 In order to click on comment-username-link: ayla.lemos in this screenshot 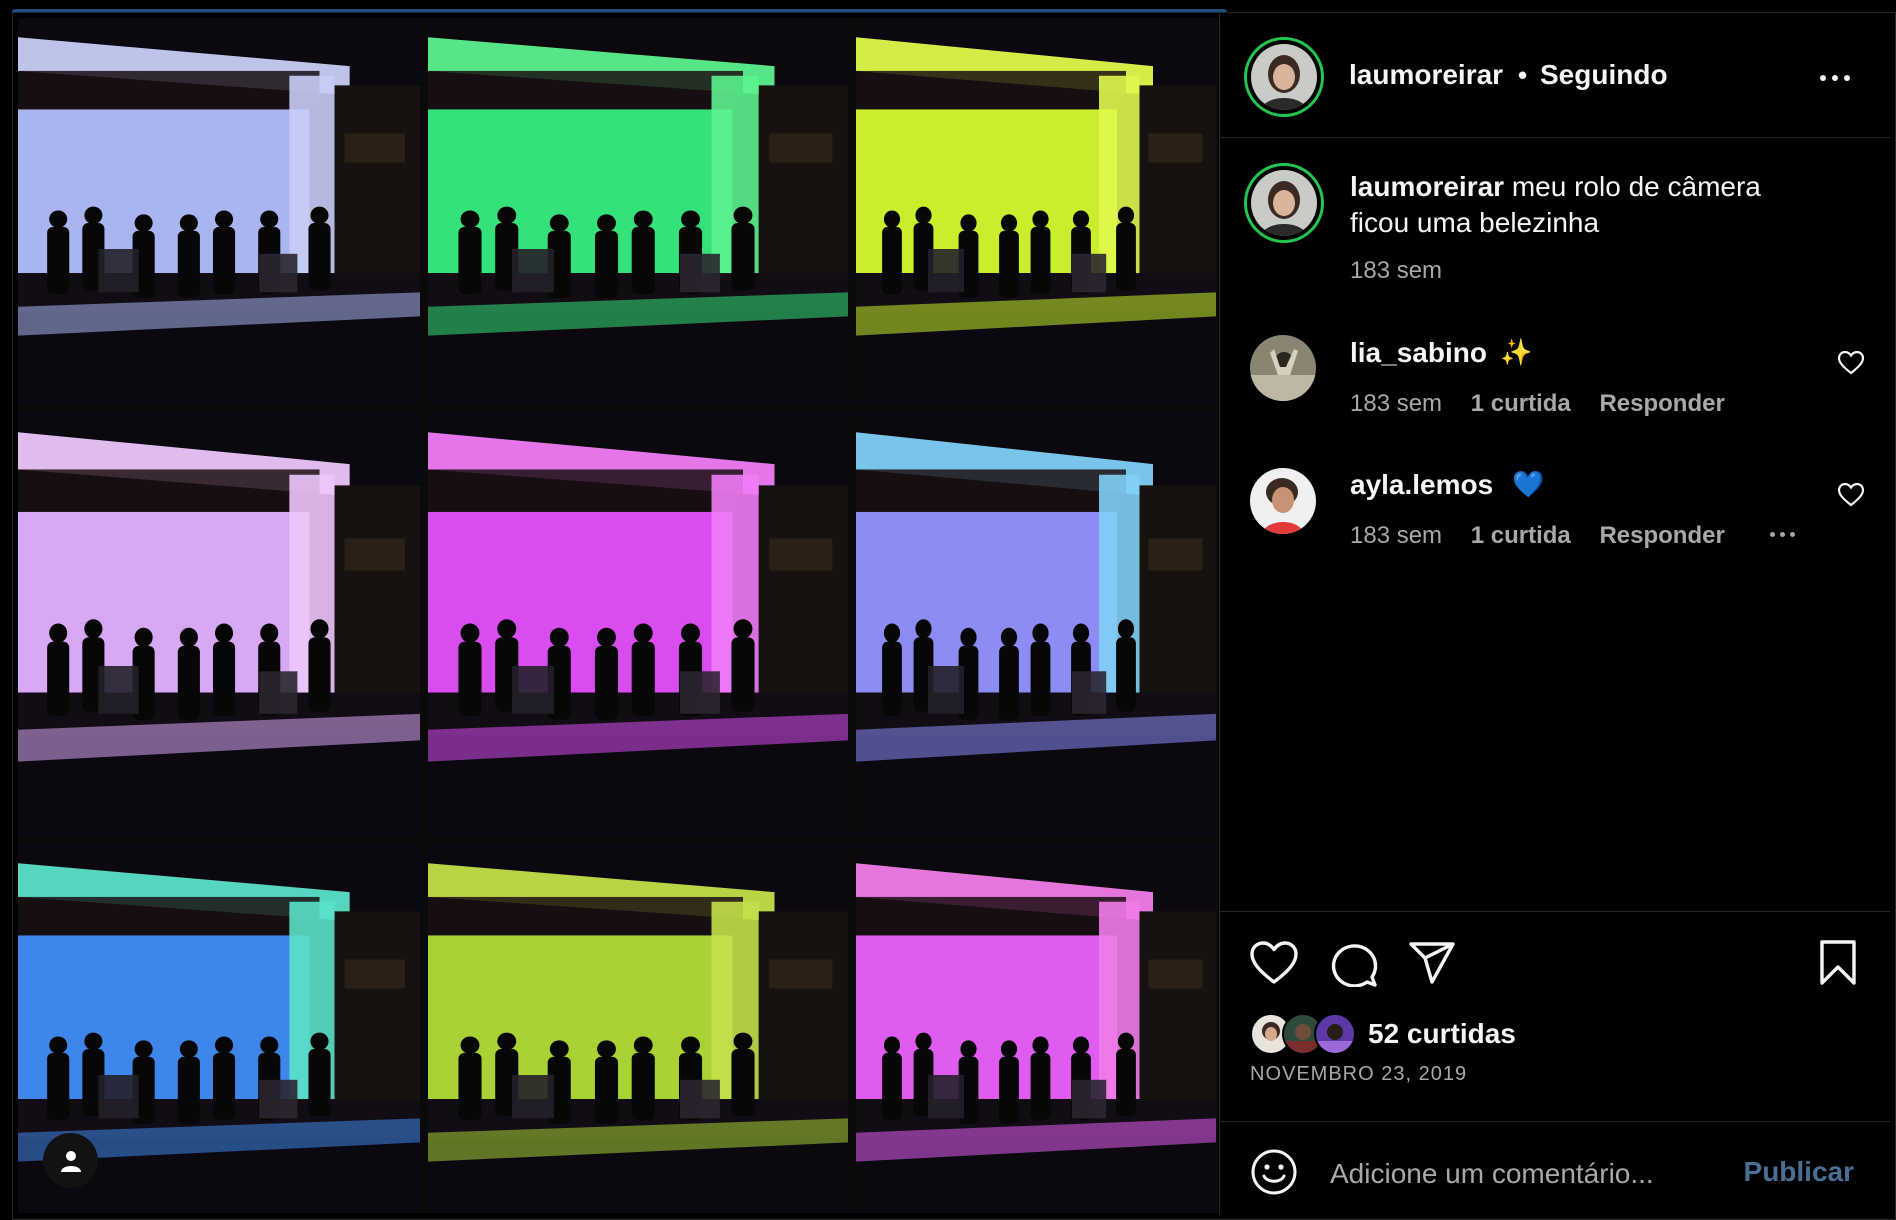, I will do `click(1421, 485)`.